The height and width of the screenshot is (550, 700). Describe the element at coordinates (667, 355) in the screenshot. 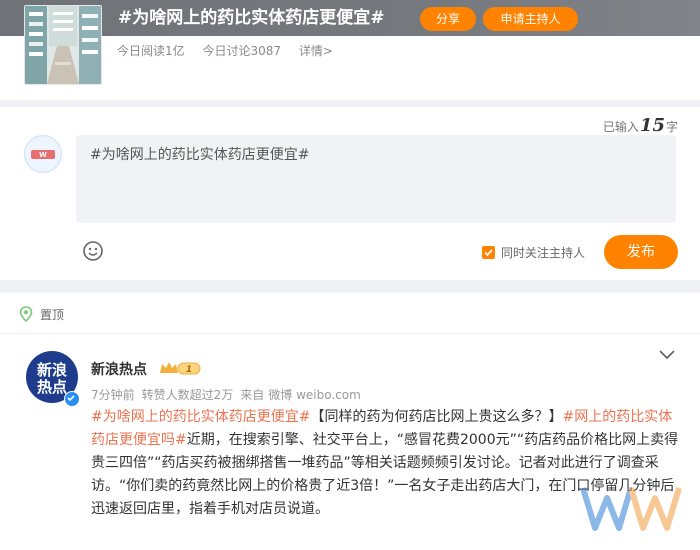

I see `chevron-down-icon` at that location.